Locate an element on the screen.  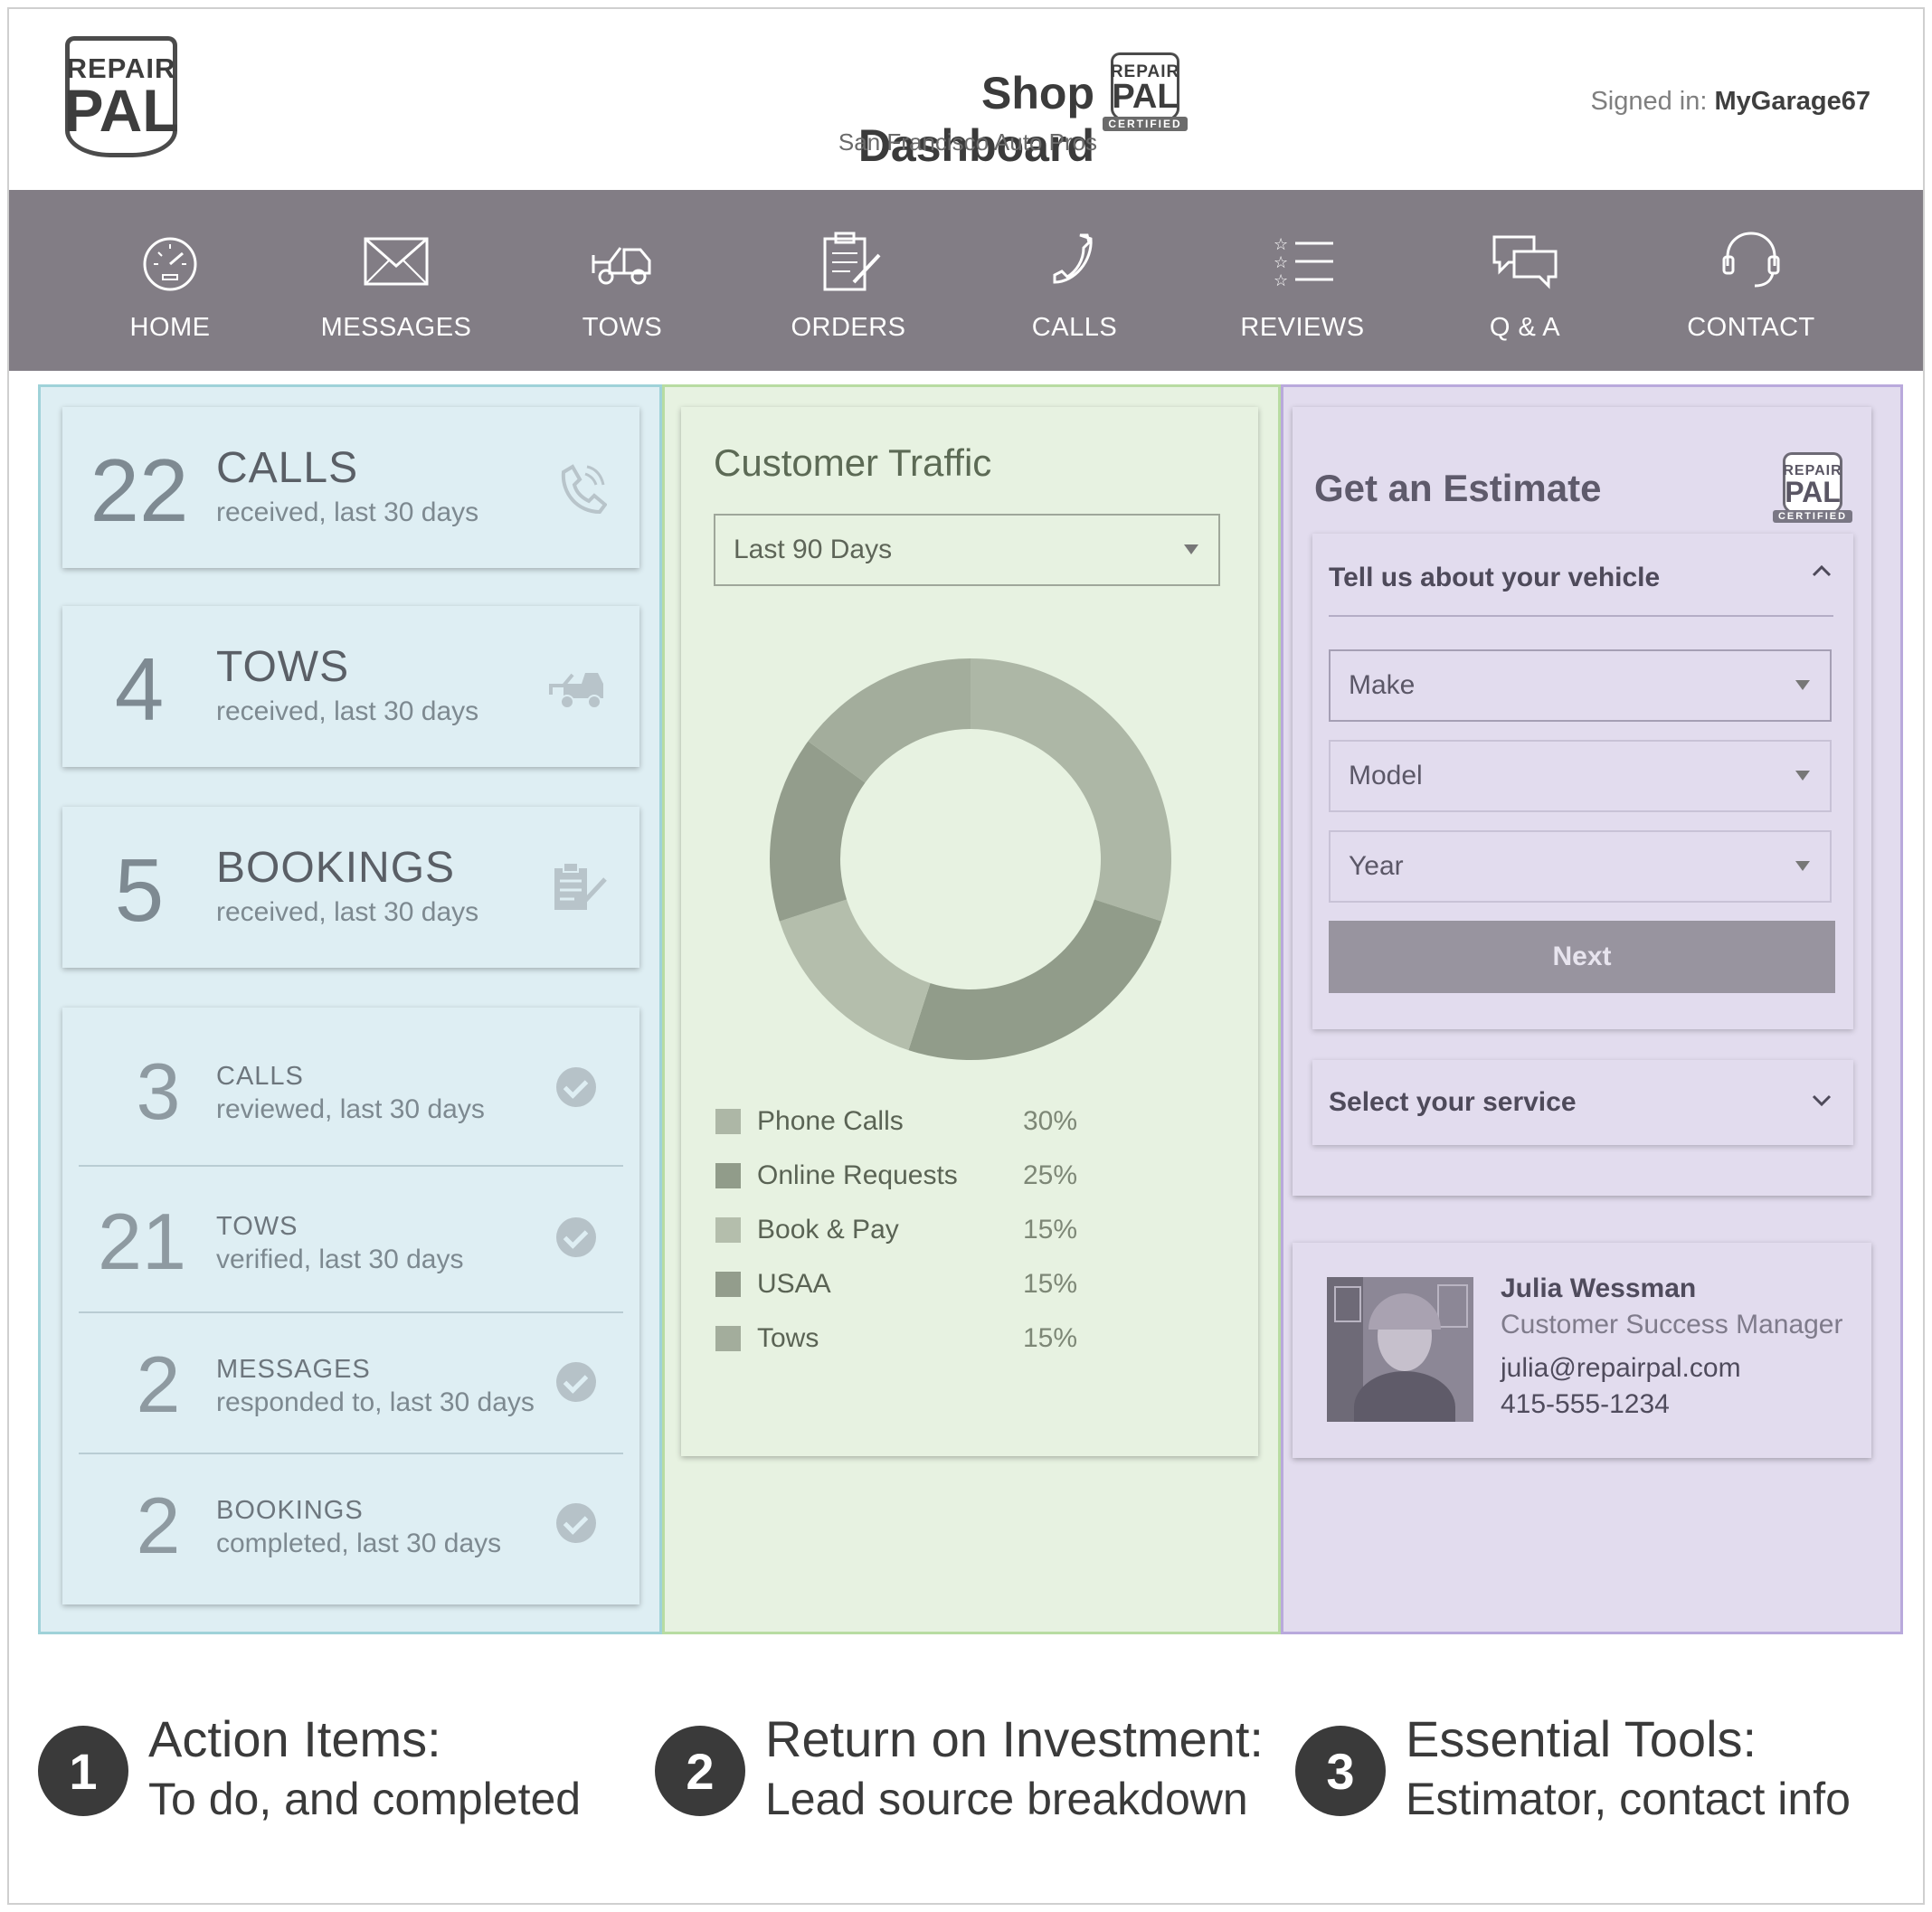
legend-item: Phone Calls 30% is located at coordinates (896, 1121).